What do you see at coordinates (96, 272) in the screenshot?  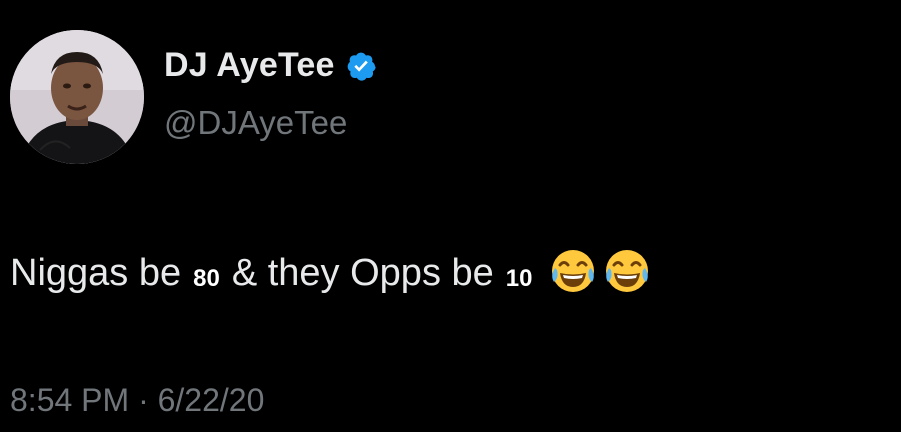 I see `tweet-text-part-1: Niggas be` at bounding box center [96, 272].